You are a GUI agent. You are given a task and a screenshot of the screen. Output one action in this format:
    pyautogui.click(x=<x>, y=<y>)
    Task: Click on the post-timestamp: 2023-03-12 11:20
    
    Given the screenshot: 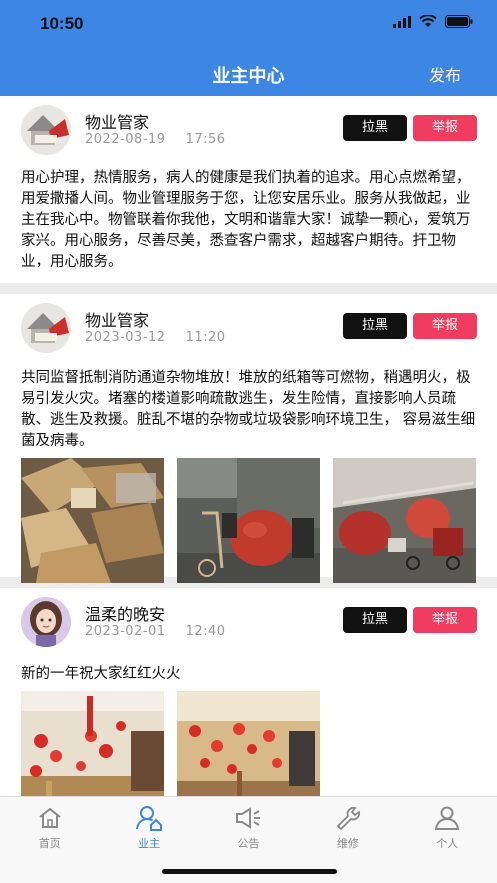 What is the action you would take?
    pyautogui.click(x=165, y=337)
    